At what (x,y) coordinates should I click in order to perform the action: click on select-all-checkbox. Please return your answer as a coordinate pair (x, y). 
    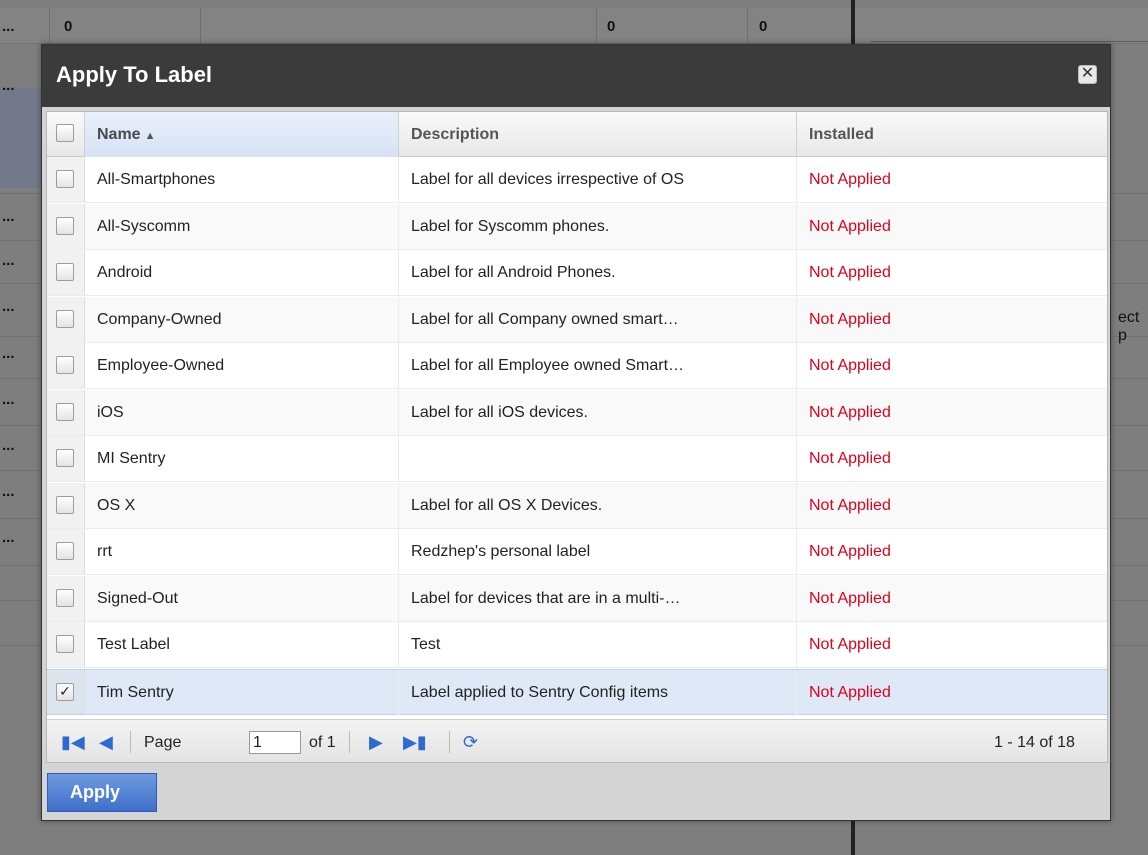
    Looking at the image, I should click on (65, 133).